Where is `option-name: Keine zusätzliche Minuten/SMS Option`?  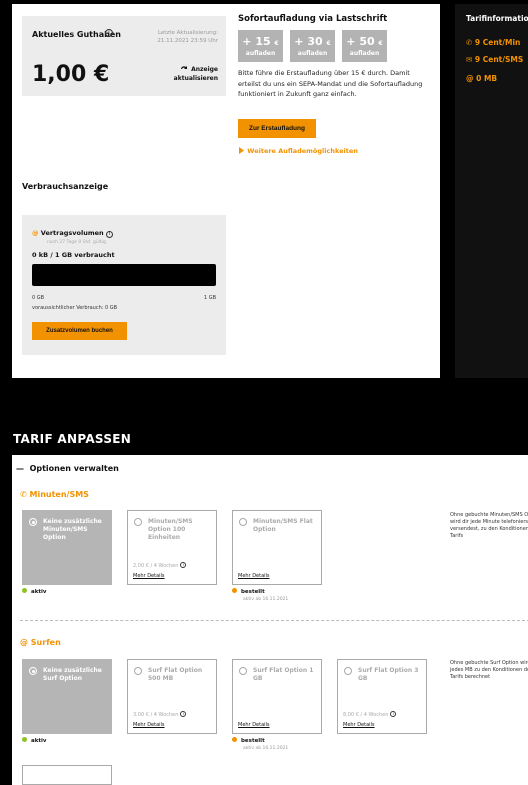 option-name: Keine zusätzliche Minuten/SMS Option is located at coordinates (72, 529).